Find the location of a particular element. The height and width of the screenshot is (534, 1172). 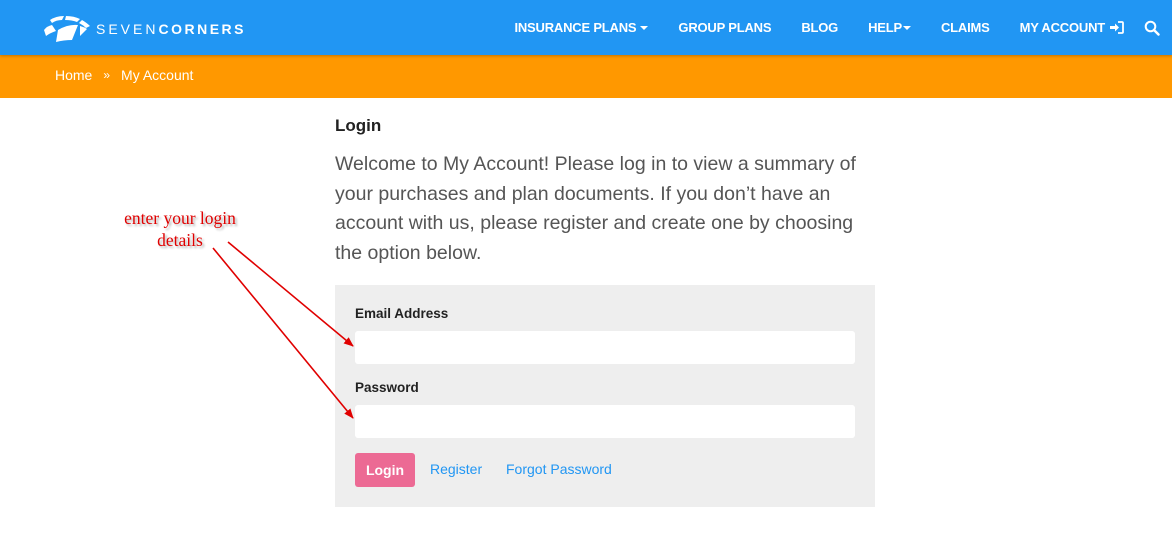

nav-item-my-account: MY ACCOUNT is located at coordinates (1072, 27).